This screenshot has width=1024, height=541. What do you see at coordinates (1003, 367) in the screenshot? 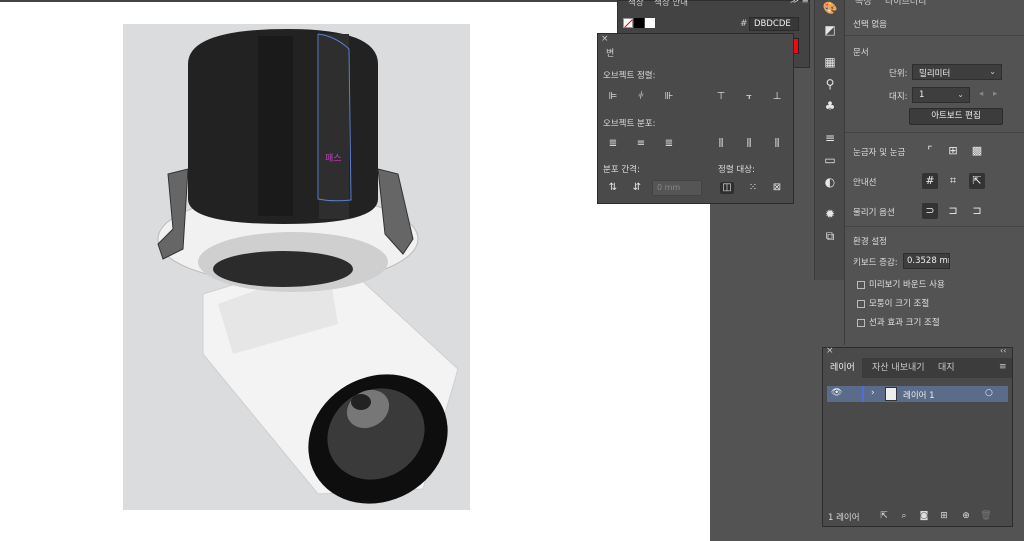
I see `panel-menu-icon: ≡` at bounding box center [1003, 367].